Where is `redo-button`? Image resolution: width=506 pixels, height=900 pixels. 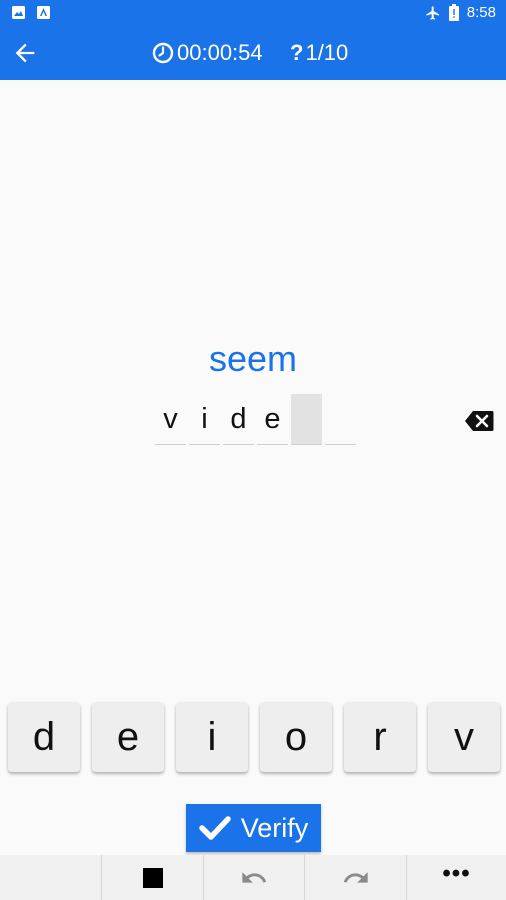 redo-button is located at coordinates (355, 877).